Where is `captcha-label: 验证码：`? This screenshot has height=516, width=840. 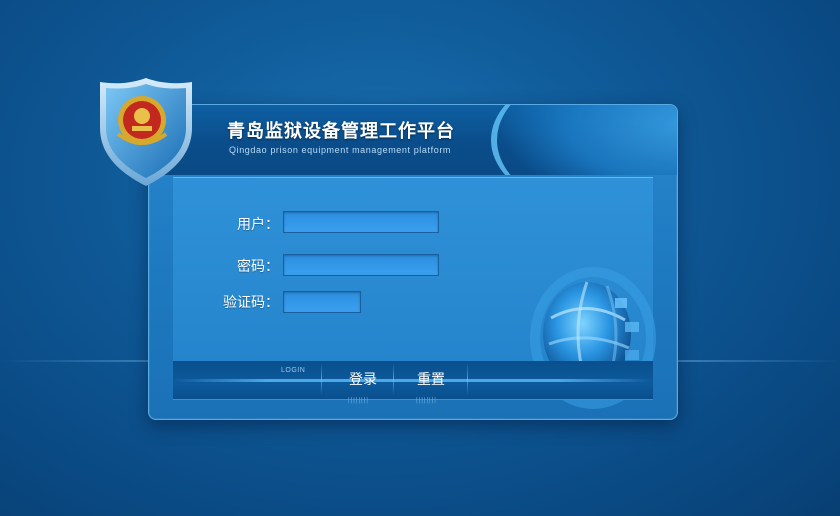 captcha-label: 验证码： is located at coordinates (251, 303).